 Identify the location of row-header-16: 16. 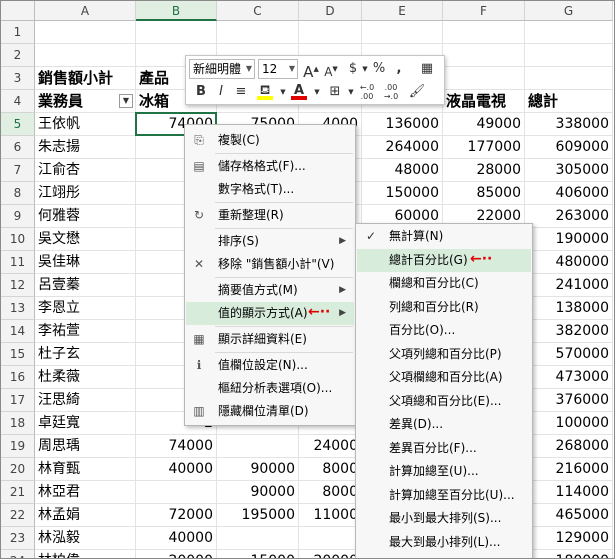
(18, 377).